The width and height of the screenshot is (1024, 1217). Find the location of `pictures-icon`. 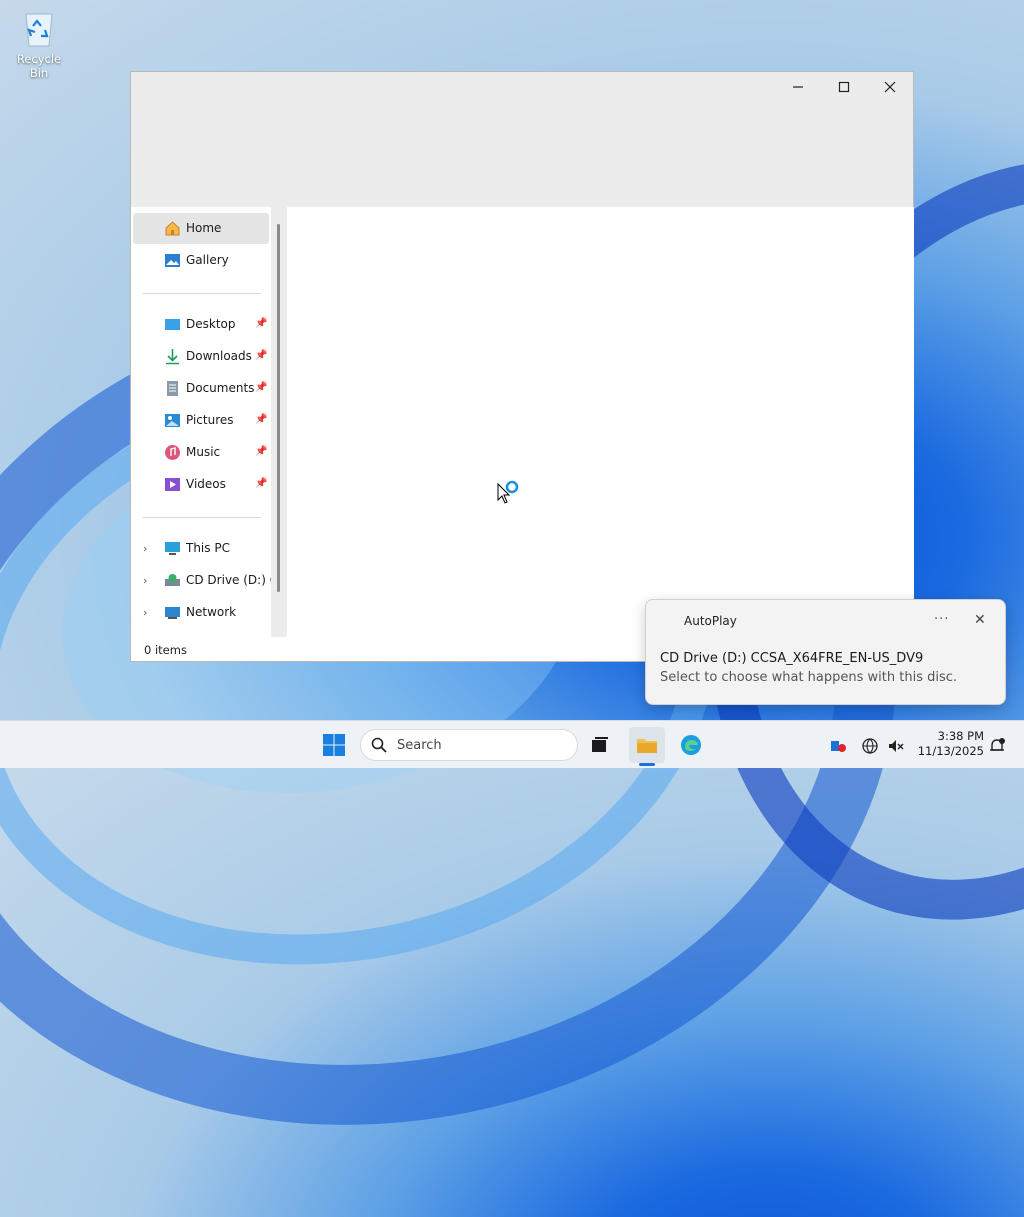

pictures-icon is located at coordinates (172, 420).